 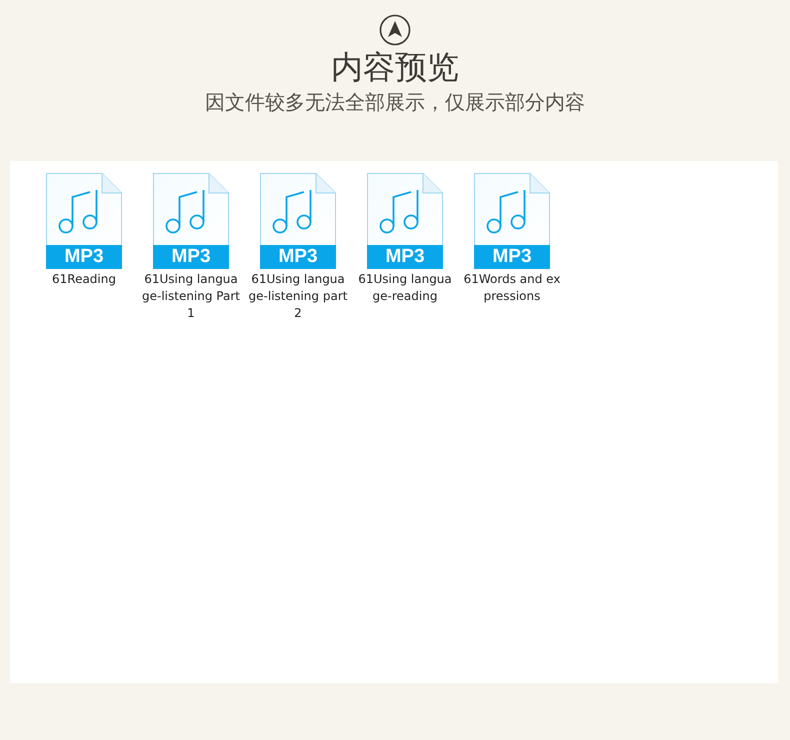 What do you see at coordinates (395, 102) in the screenshot?
I see `page-subtitle: 因文件较多无法全部展示，仅展示部分内容` at bounding box center [395, 102].